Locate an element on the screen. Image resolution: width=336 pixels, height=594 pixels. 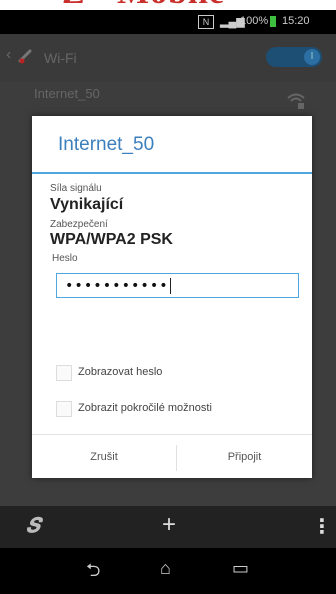
cancel-button: Zrušit is located at coordinates (104, 457).